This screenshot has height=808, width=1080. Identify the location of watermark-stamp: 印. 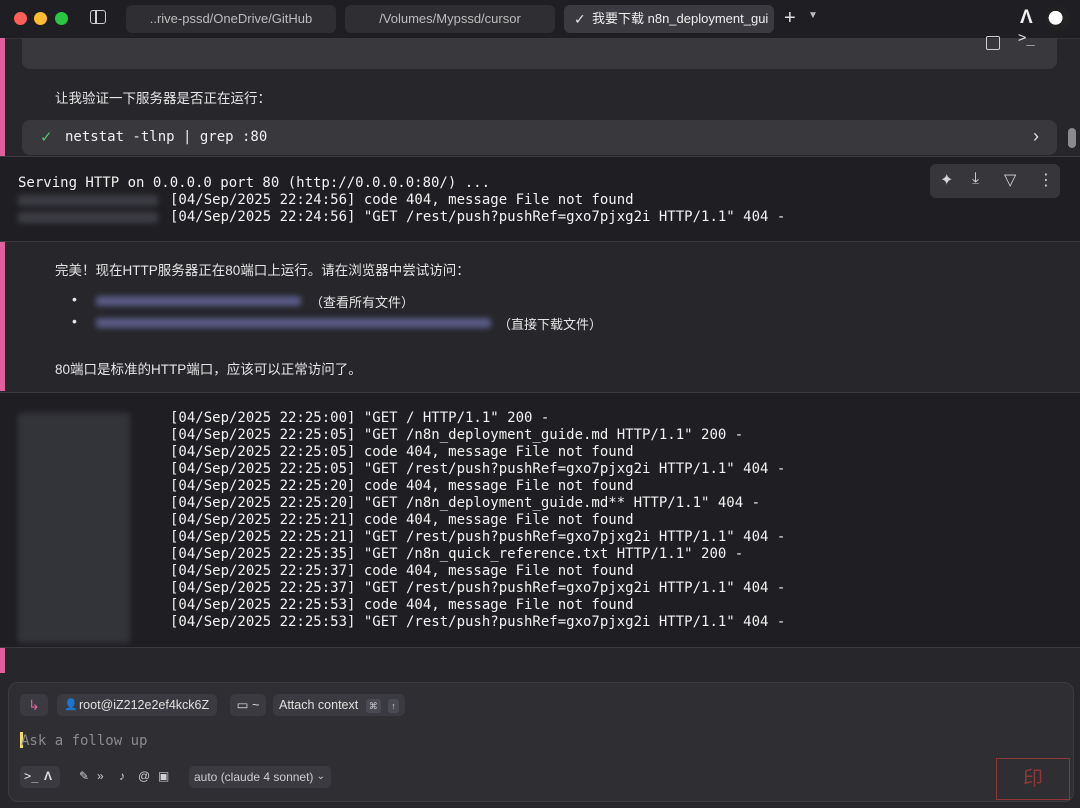
(1033, 779).